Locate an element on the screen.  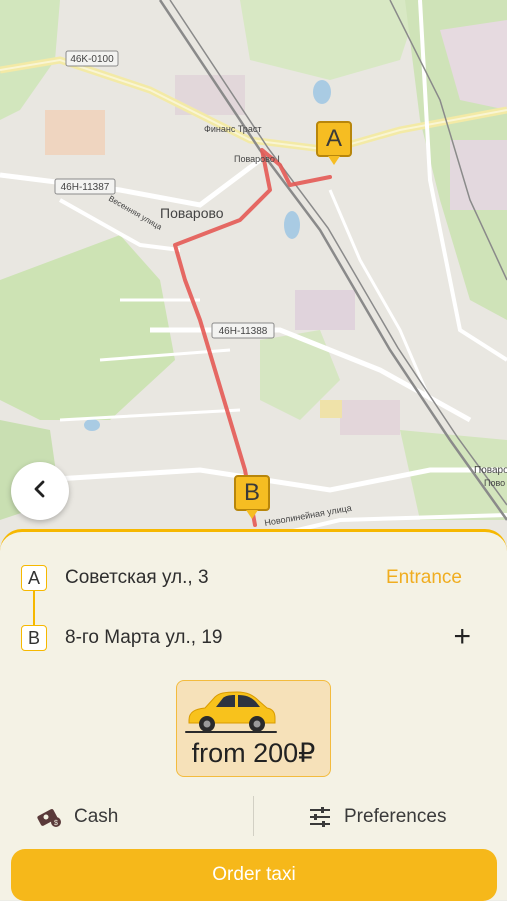
back-button is located at coordinates (40, 491).